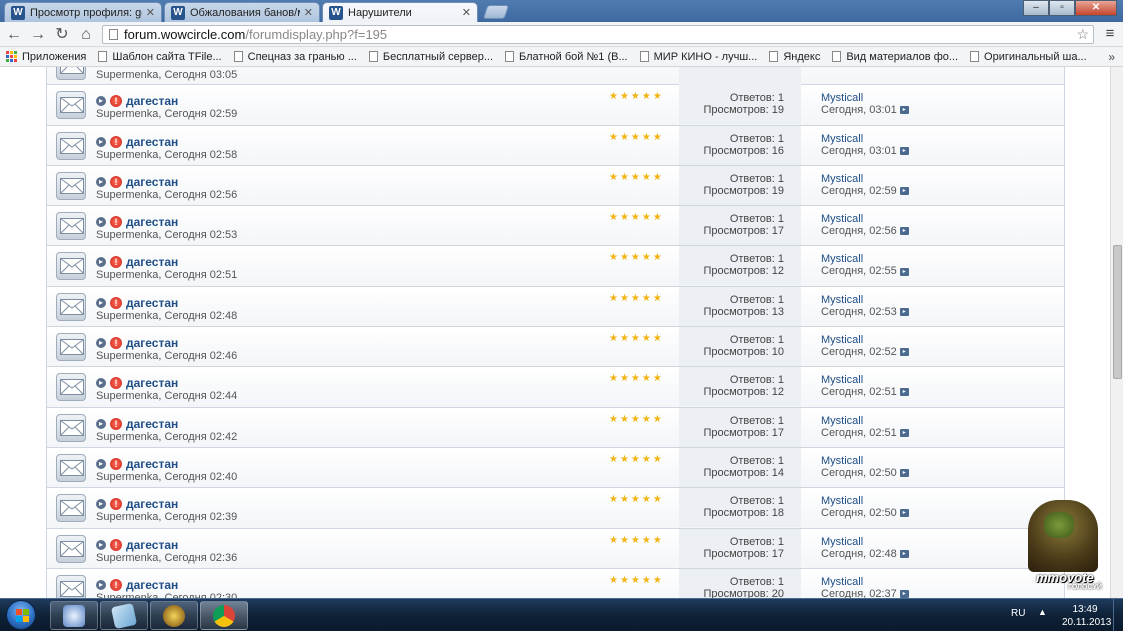  Describe the element at coordinates (174, 615) in the screenshot. I see `taskbar-app-wow` at that location.